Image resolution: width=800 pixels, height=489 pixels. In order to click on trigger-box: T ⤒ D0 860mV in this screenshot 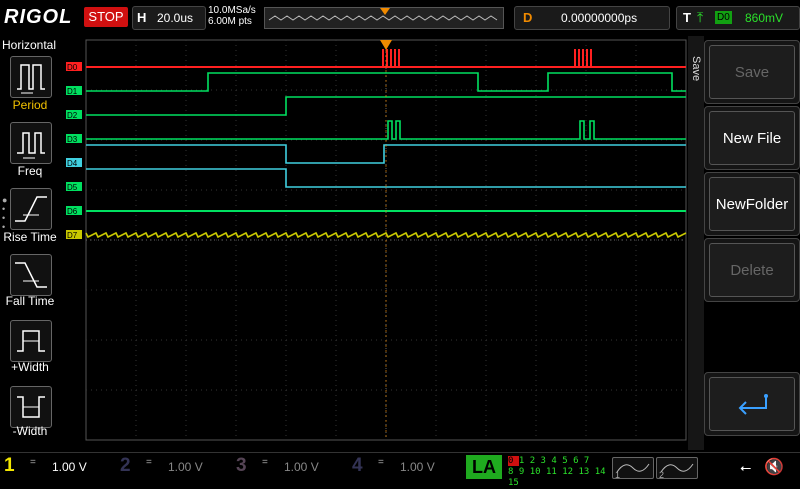, I will do `click(738, 18)`.